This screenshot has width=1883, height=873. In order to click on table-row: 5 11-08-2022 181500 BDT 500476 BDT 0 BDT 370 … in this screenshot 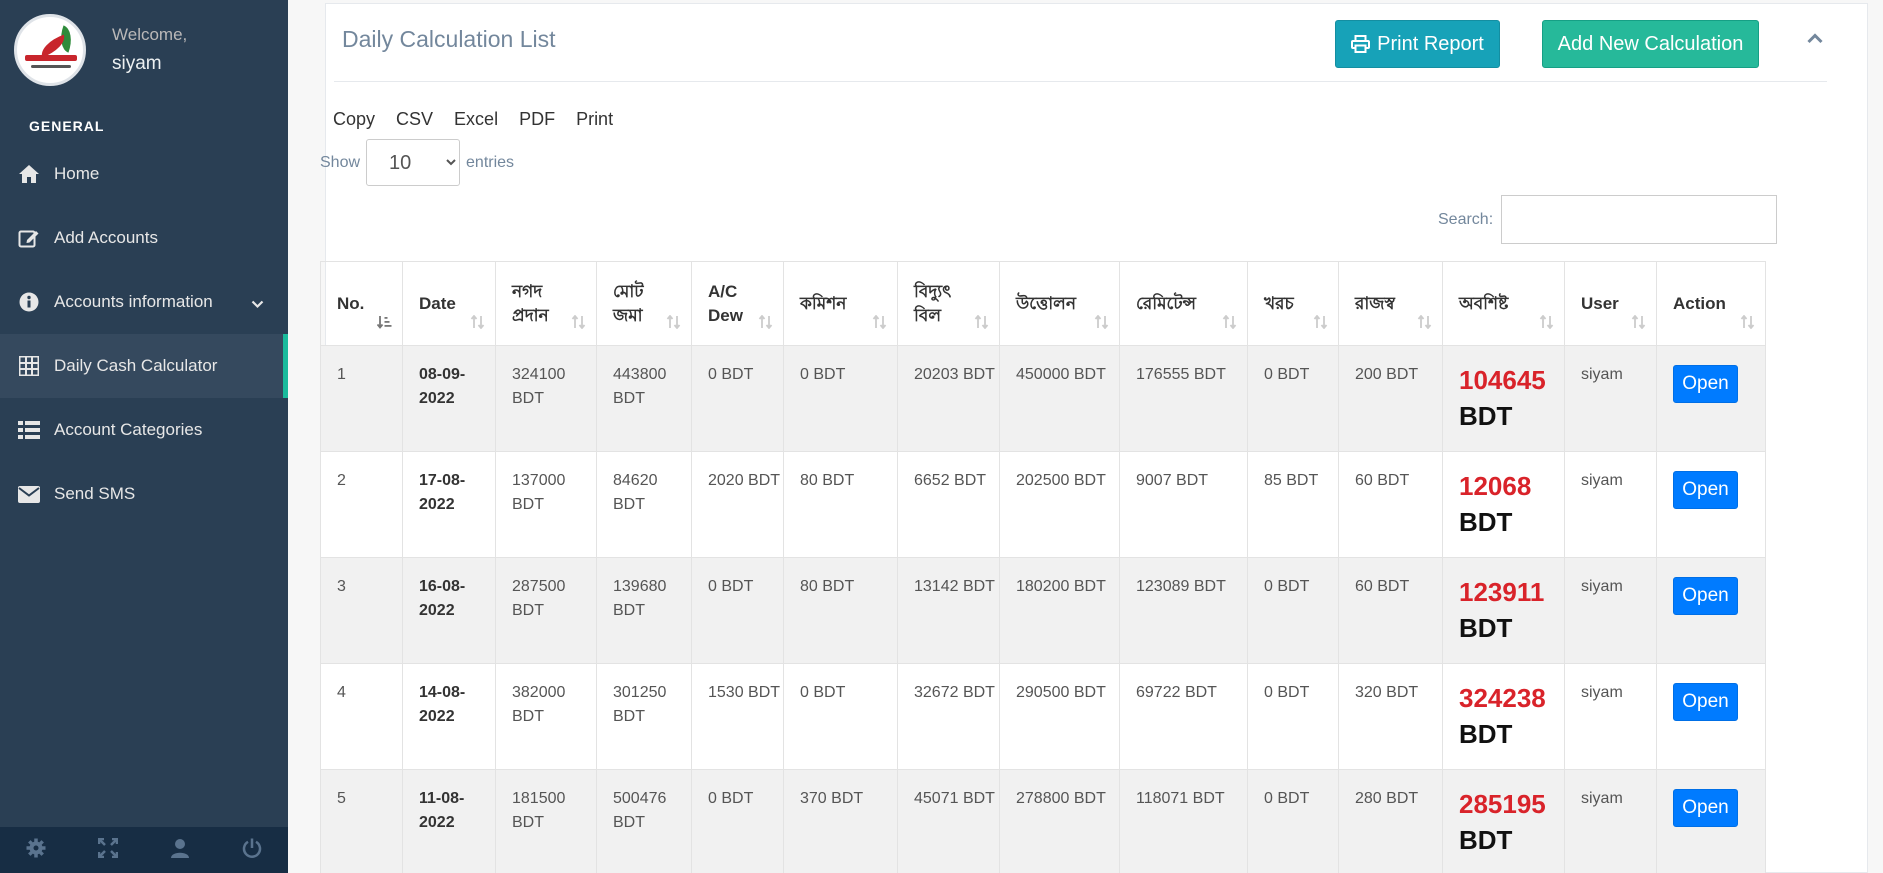, I will do `click(1043, 821)`.